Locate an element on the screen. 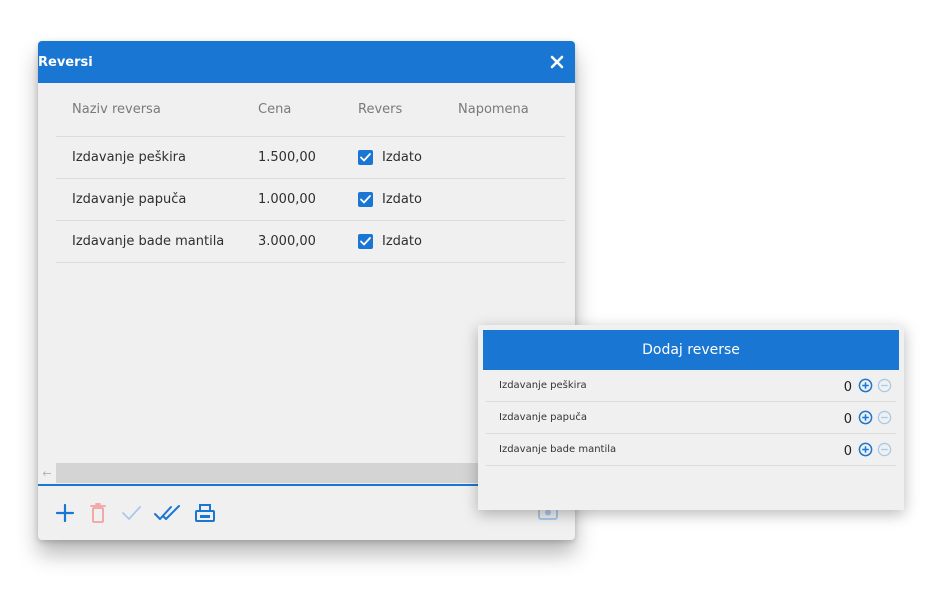 The image size is (940, 600). table-row: Izdavanje peškira 1.500,00 Izdato is located at coordinates (310, 158).